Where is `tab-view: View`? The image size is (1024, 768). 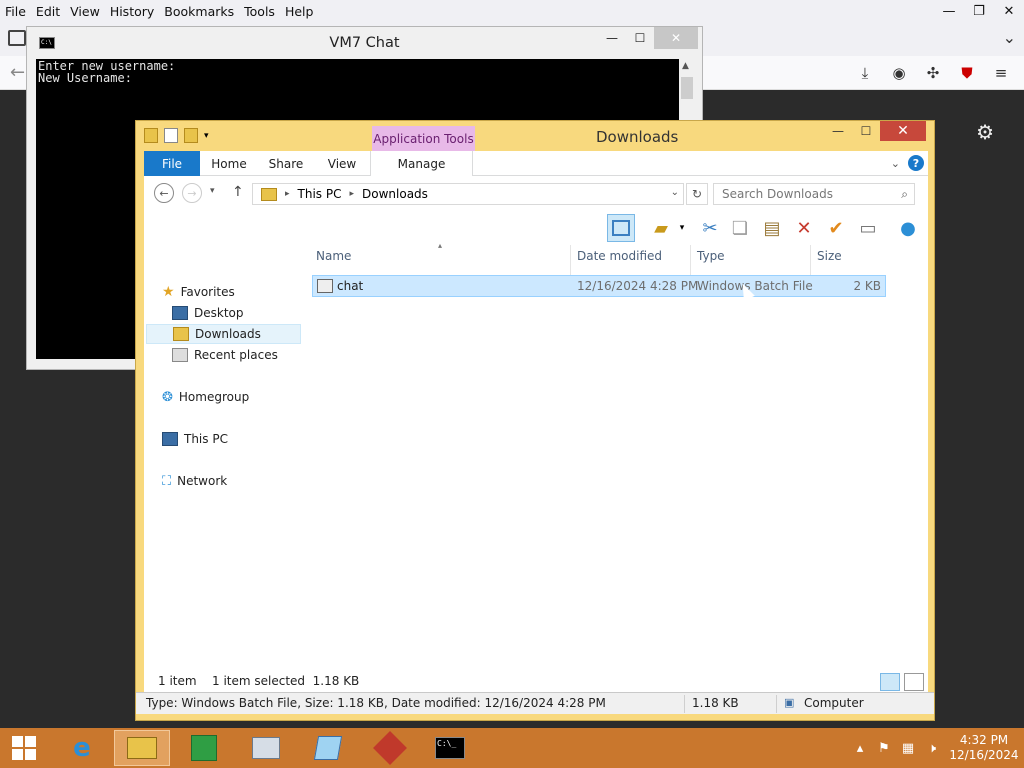
tab-view: View is located at coordinates (342, 163).